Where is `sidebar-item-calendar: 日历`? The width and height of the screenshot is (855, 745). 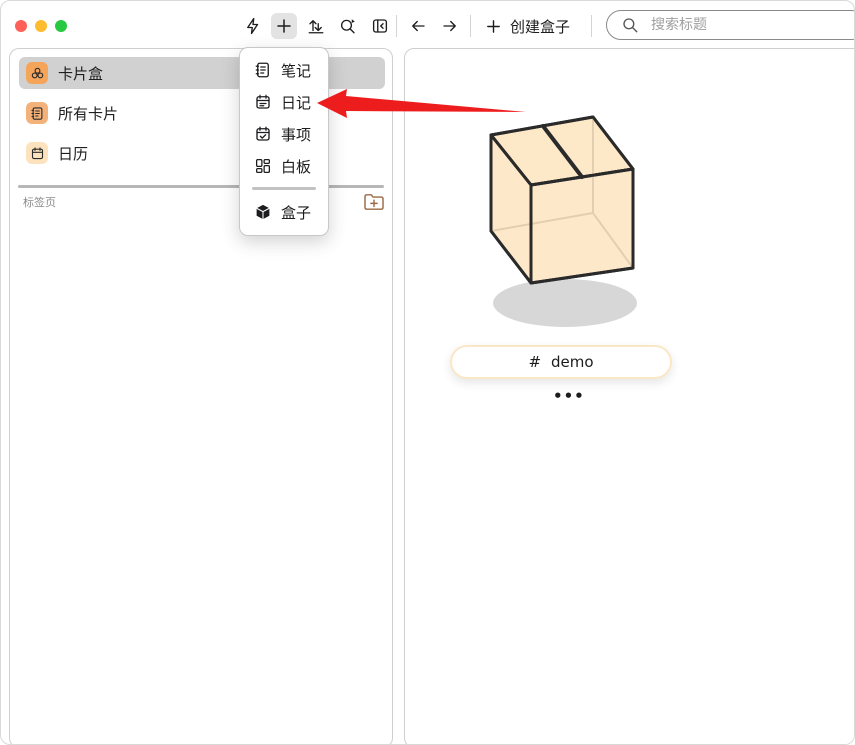
sidebar-item-calendar: 日历 is located at coordinates (202, 153).